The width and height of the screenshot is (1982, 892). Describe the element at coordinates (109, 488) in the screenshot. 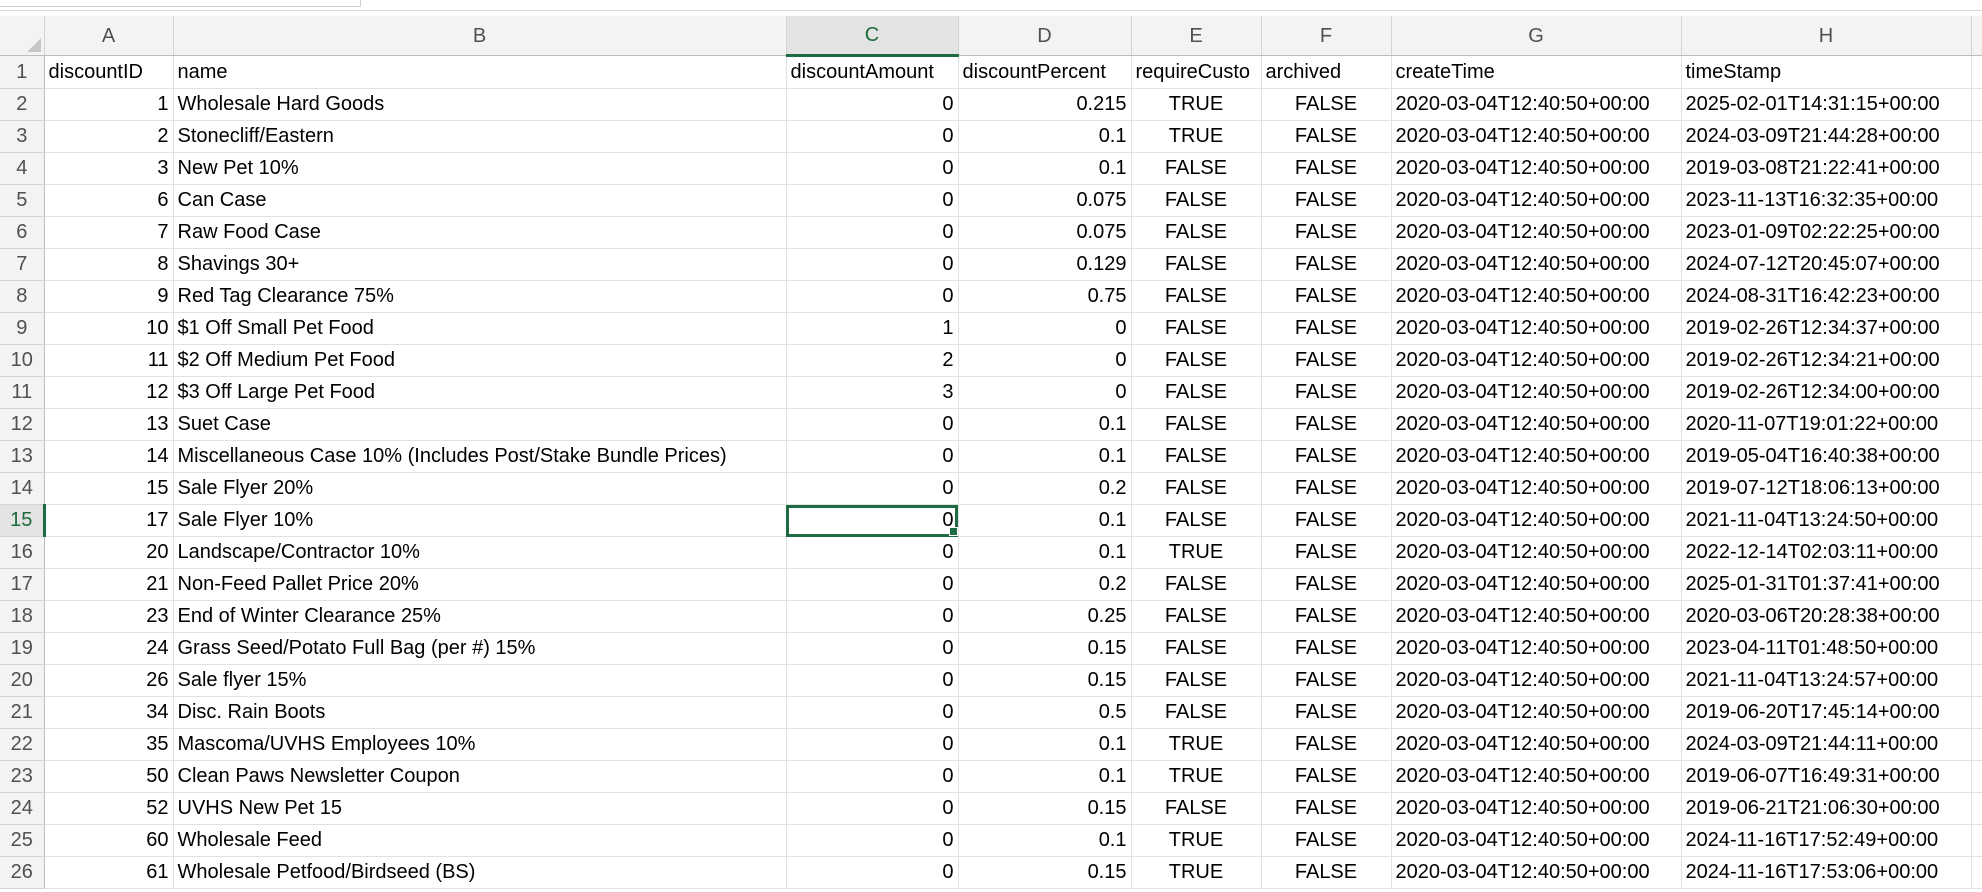

I see `cell-discountID: 15` at that location.